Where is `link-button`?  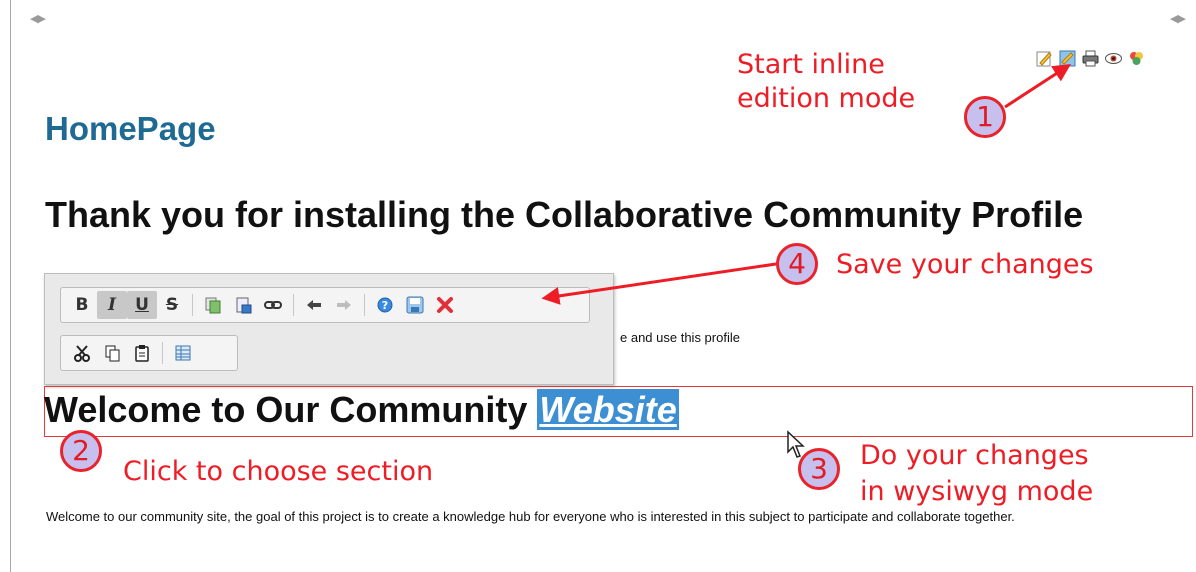 link-button is located at coordinates (273, 305).